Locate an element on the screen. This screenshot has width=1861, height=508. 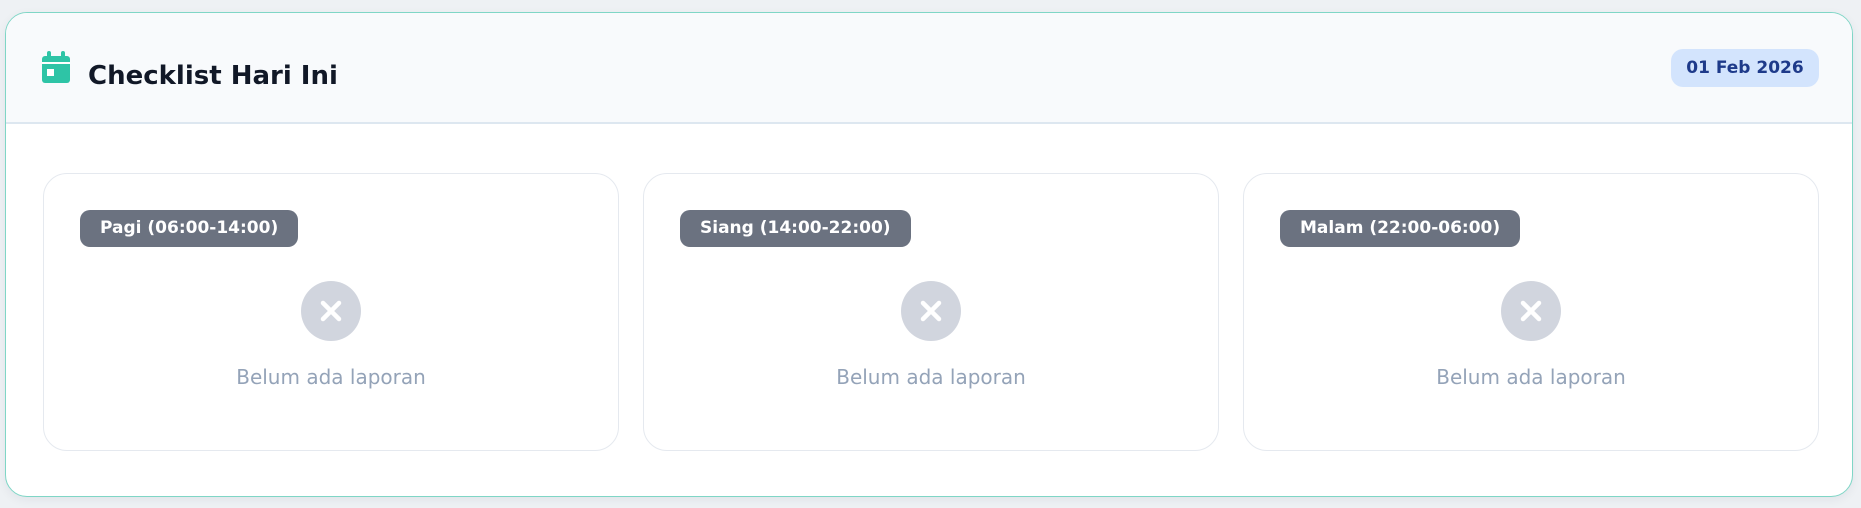
page-title: Checklist Hari Ini is located at coordinates (213, 76).